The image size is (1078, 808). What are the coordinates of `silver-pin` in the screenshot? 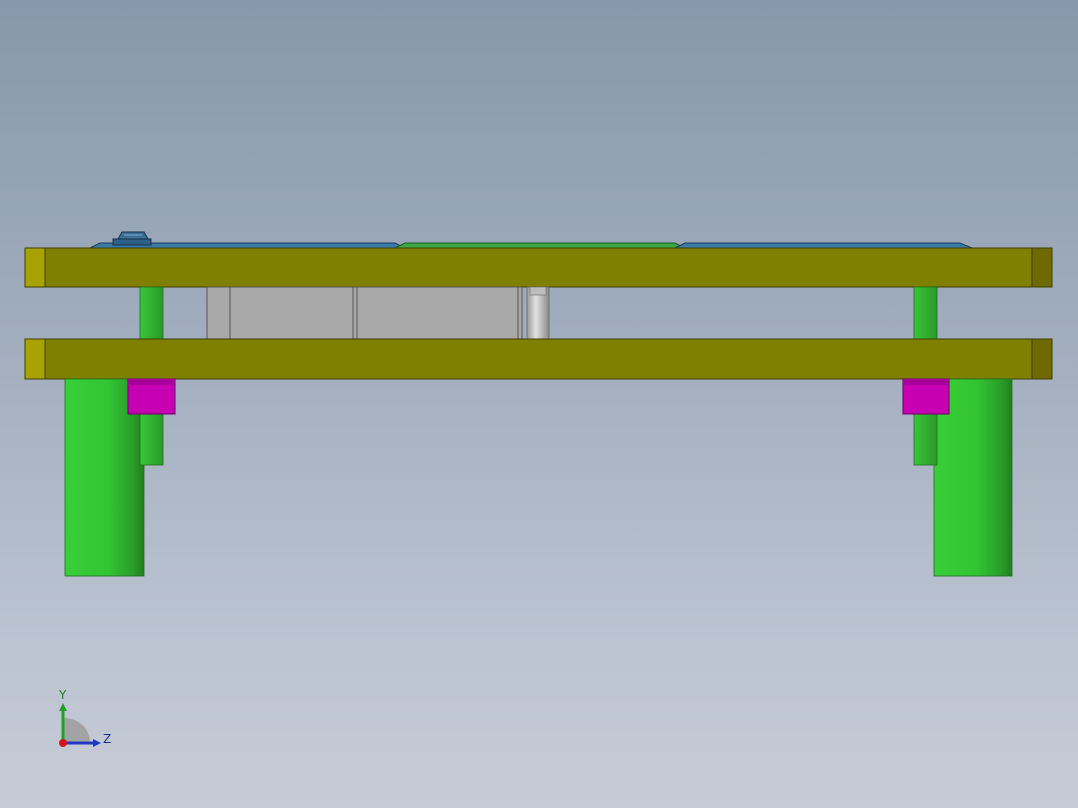 It's located at (538, 313).